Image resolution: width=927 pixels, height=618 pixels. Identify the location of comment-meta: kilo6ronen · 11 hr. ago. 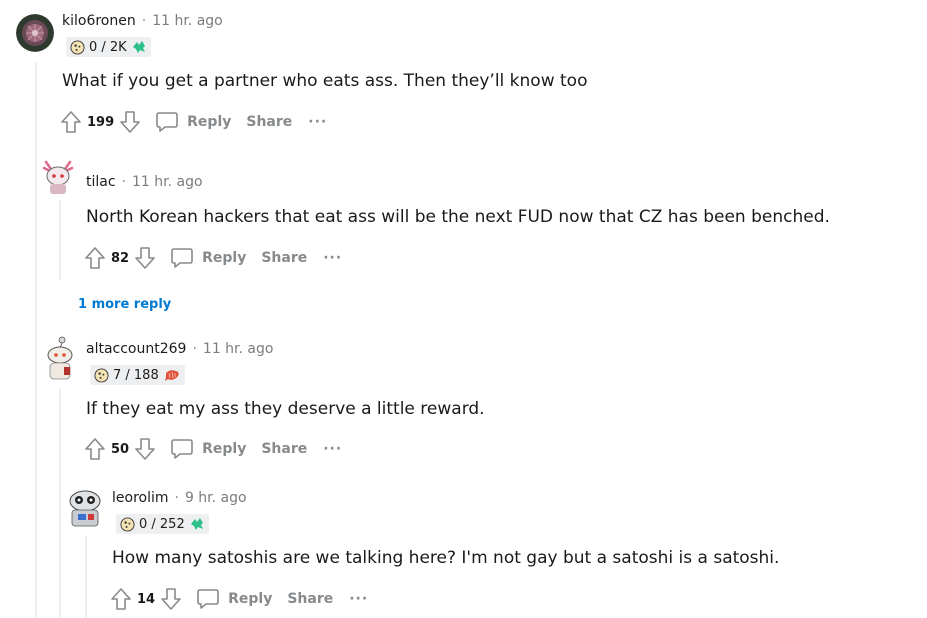
(142, 21).